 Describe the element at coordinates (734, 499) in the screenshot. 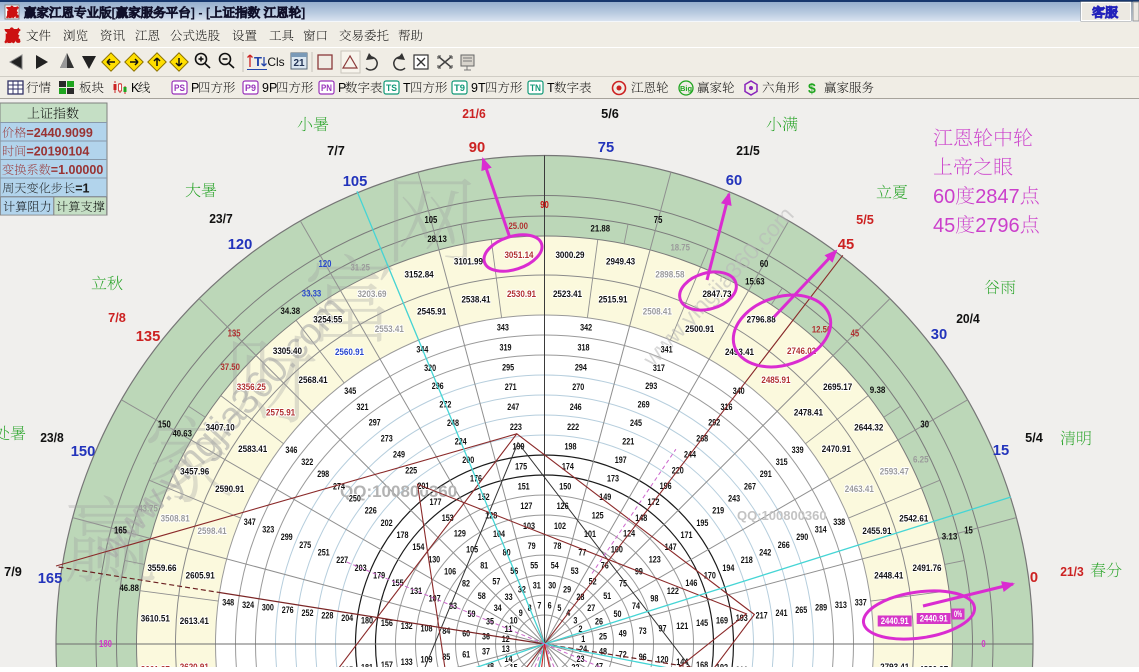

I see `svg-text: 243` at that location.